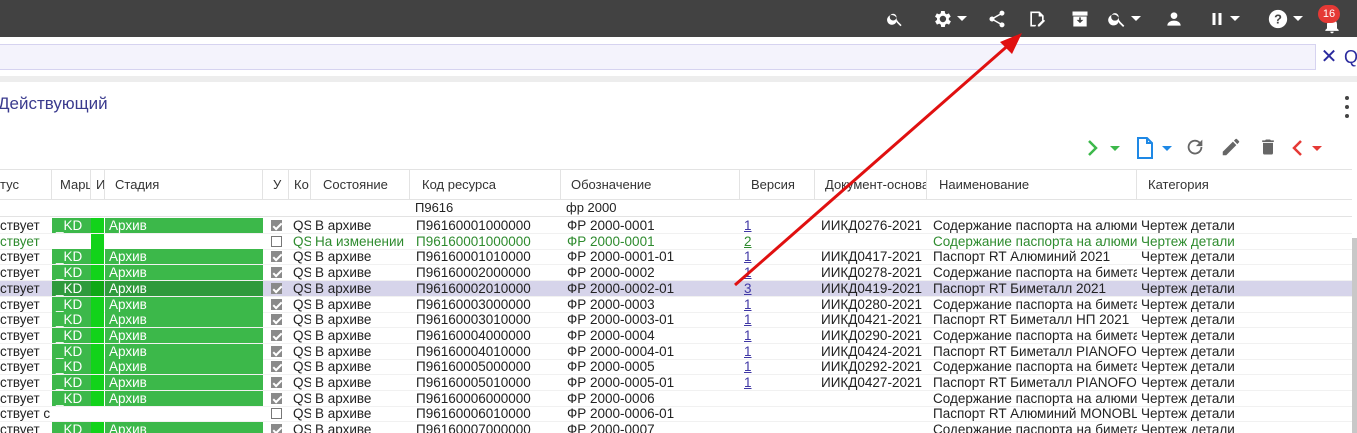  What do you see at coordinates (878, 160) in the screenshot?
I see `annotation-arrow` at bounding box center [878, 160].